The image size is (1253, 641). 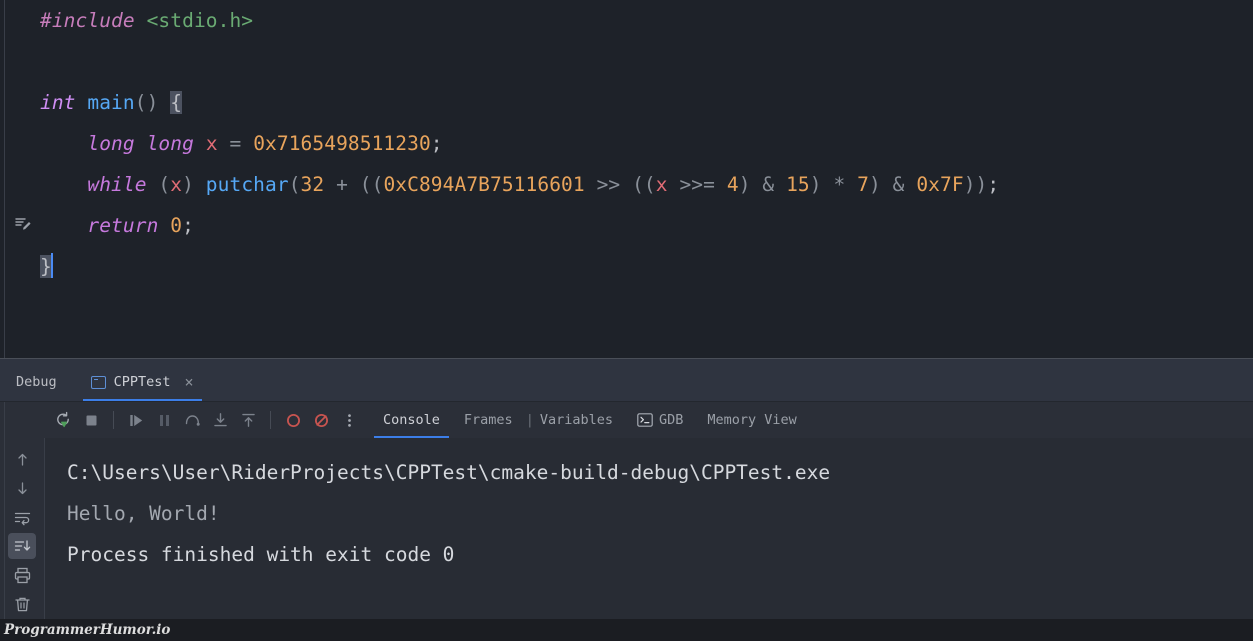 What do you see at coordinates (975, 184) in the screenshot?
I see `code-token: ))` at bounding box center [975, 184].